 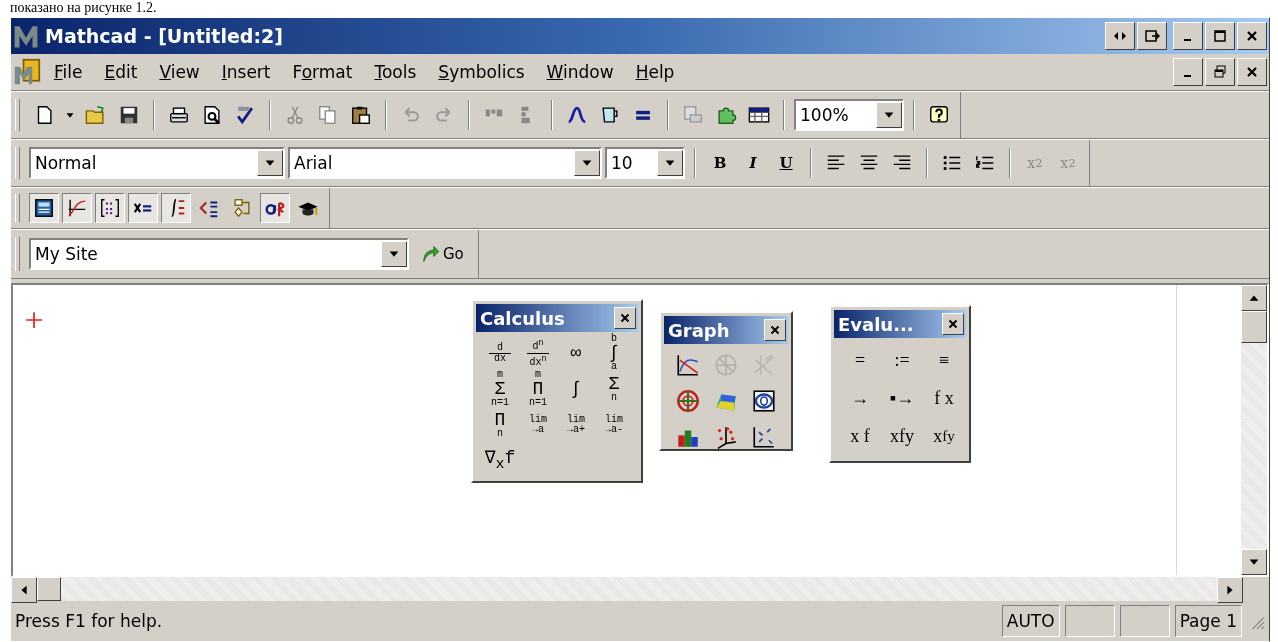 I want to click on calculus-button: Π n, so click(x=500, y=425).